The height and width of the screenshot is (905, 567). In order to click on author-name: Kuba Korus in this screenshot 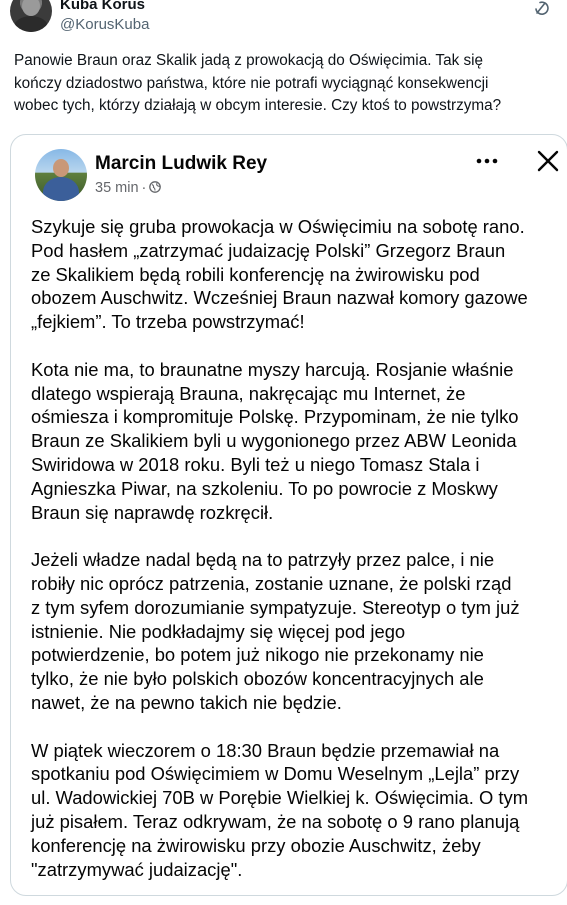, I will do `click(102, 6)`.